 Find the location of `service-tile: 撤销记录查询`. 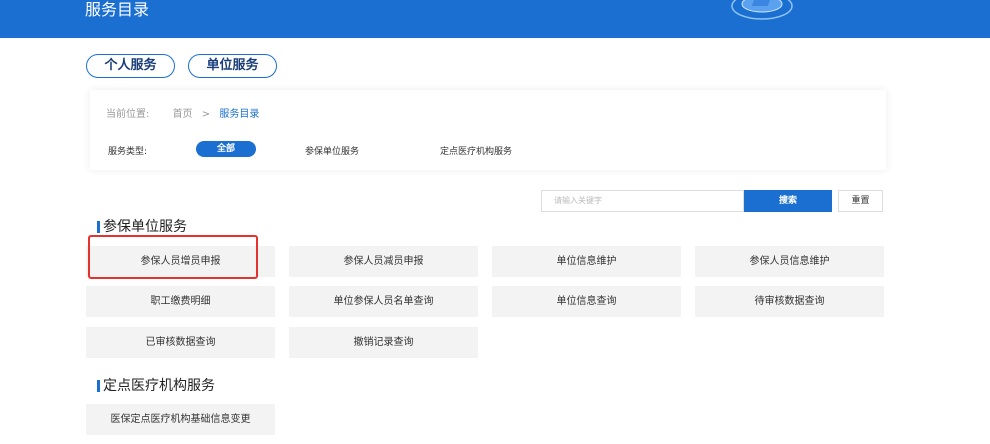

service-tile: 撤销记录查询 is located at coordinates (383, 342).